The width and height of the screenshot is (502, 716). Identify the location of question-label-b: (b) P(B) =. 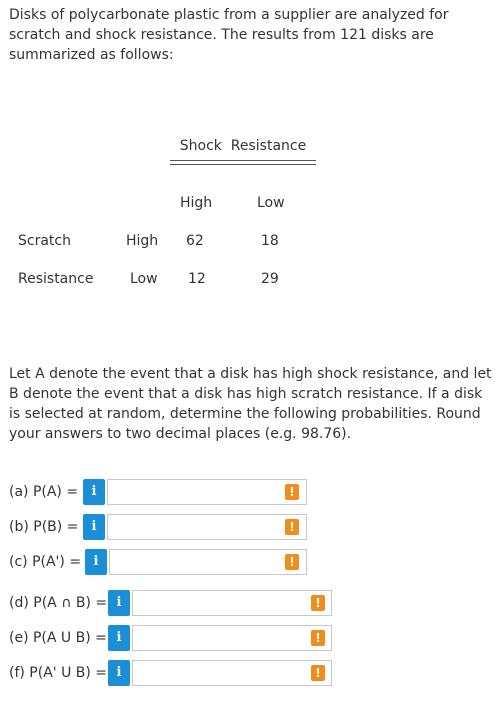
(44, 527).